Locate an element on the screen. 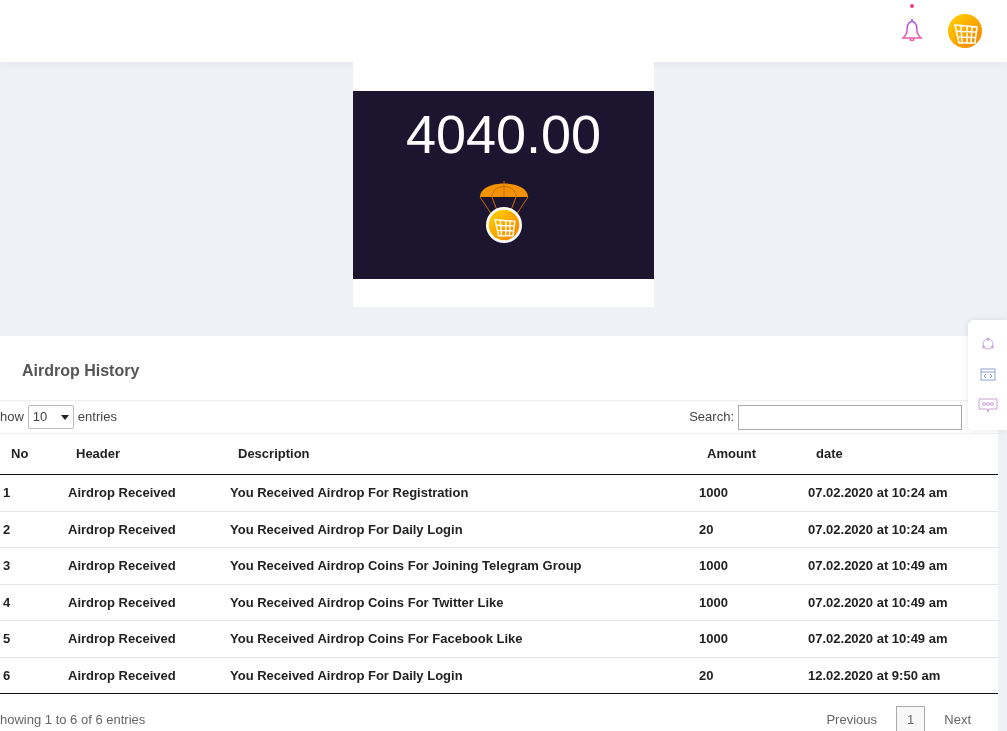 This screenshot has width=1007, height=731. table-cell: 2 is located at coordinates (7, 529).